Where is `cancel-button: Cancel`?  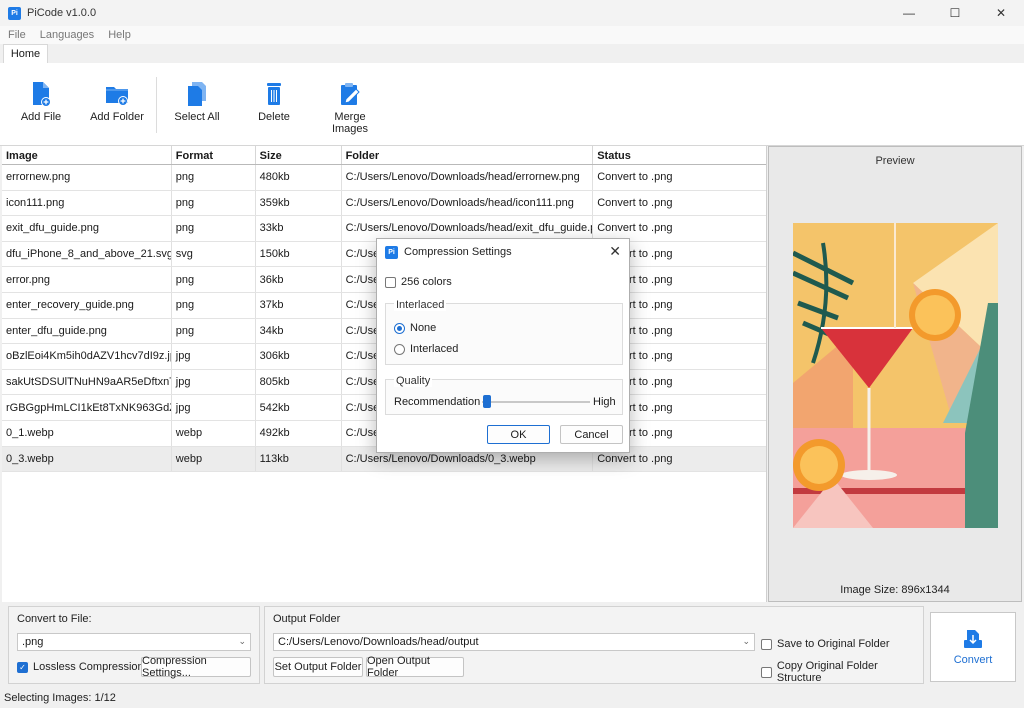 cancel-button: Cancel is located at coordinates (591, 434).